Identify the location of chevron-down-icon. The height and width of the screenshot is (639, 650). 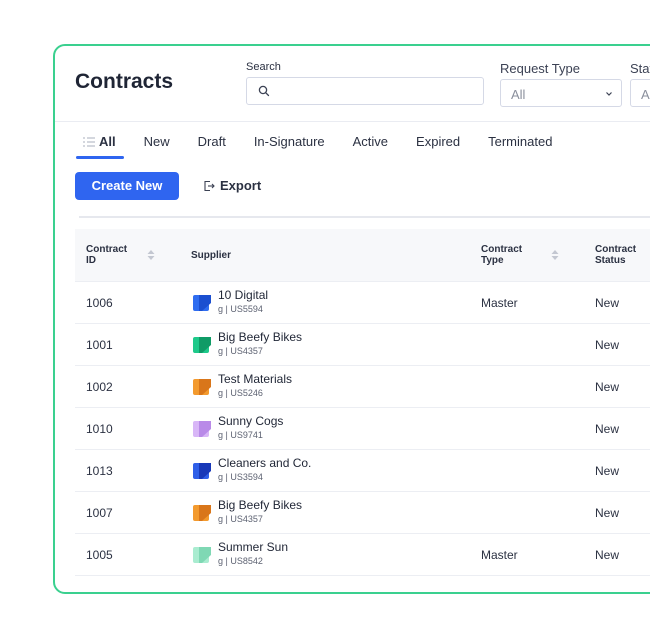
(609, 94).